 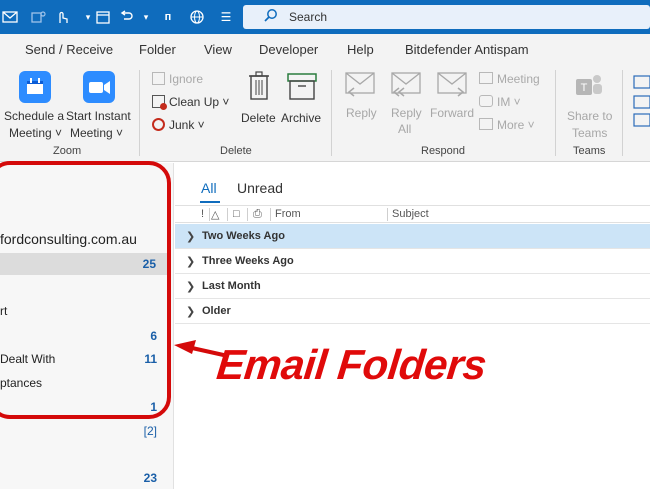 What do you see at coordinates (271, 16) in the screenshot?
I see `search-icon` at bounding box center [271, 16].